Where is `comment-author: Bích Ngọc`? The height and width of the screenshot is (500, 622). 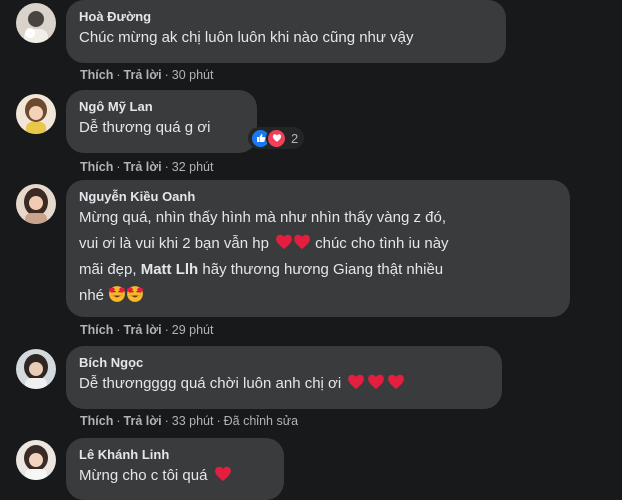
comment-author: Bích Ngọc is located at coordinates (284, 362).